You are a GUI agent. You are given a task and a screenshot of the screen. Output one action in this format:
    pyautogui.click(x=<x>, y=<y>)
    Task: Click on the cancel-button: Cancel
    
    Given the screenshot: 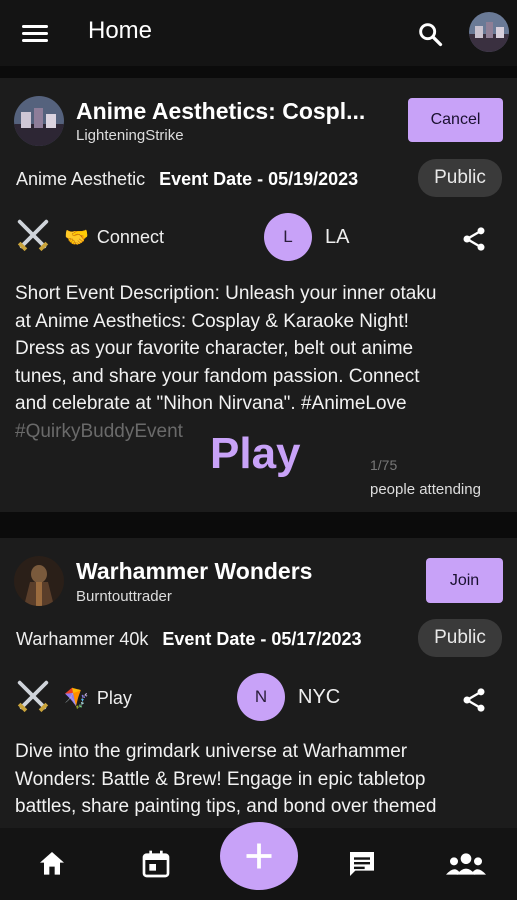 What is the action you would take?
    pyautogui.click(x=455, y=120)
    